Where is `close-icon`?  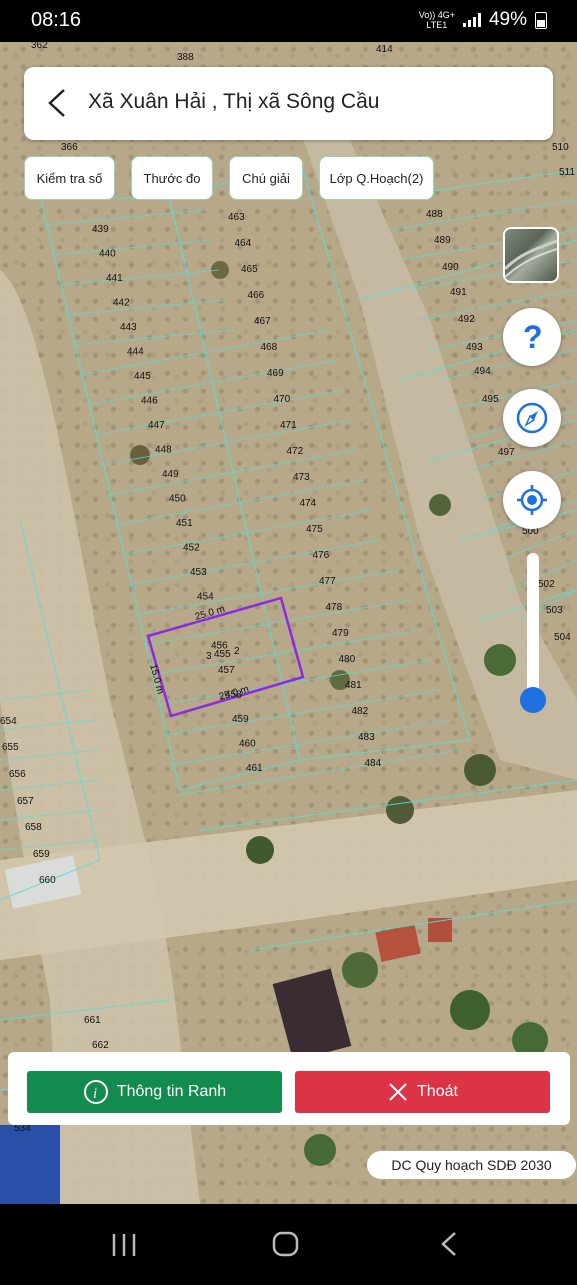 close-icon is located at coordinates (398, 1092).